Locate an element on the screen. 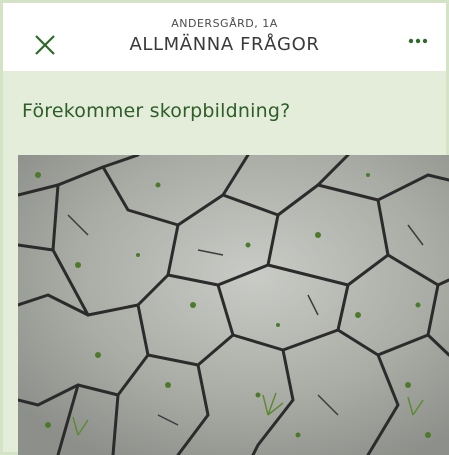 The image size is (449, 455). more-options-button is located at coordinates (420, 41).